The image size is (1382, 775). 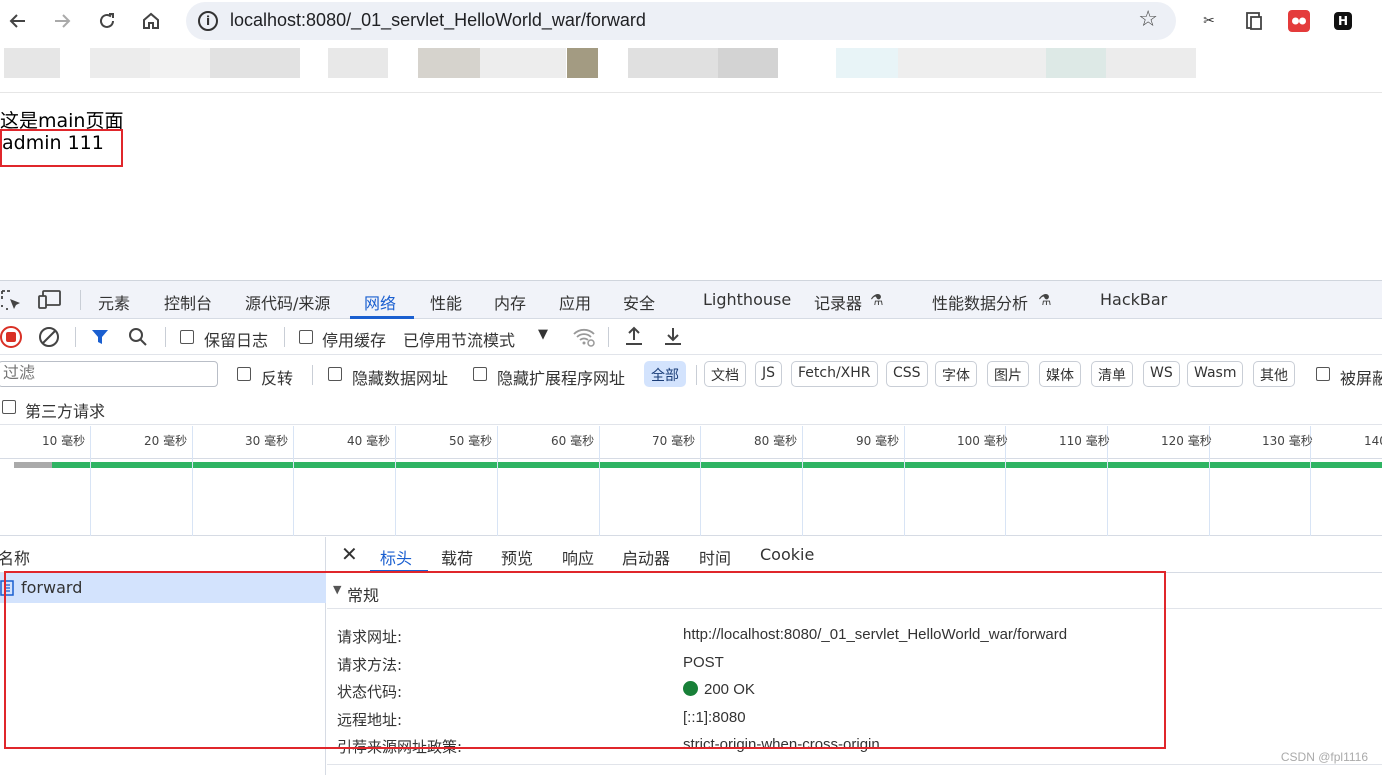 I want to click on tab-payload: 载荷, so click(x=457, y=557).